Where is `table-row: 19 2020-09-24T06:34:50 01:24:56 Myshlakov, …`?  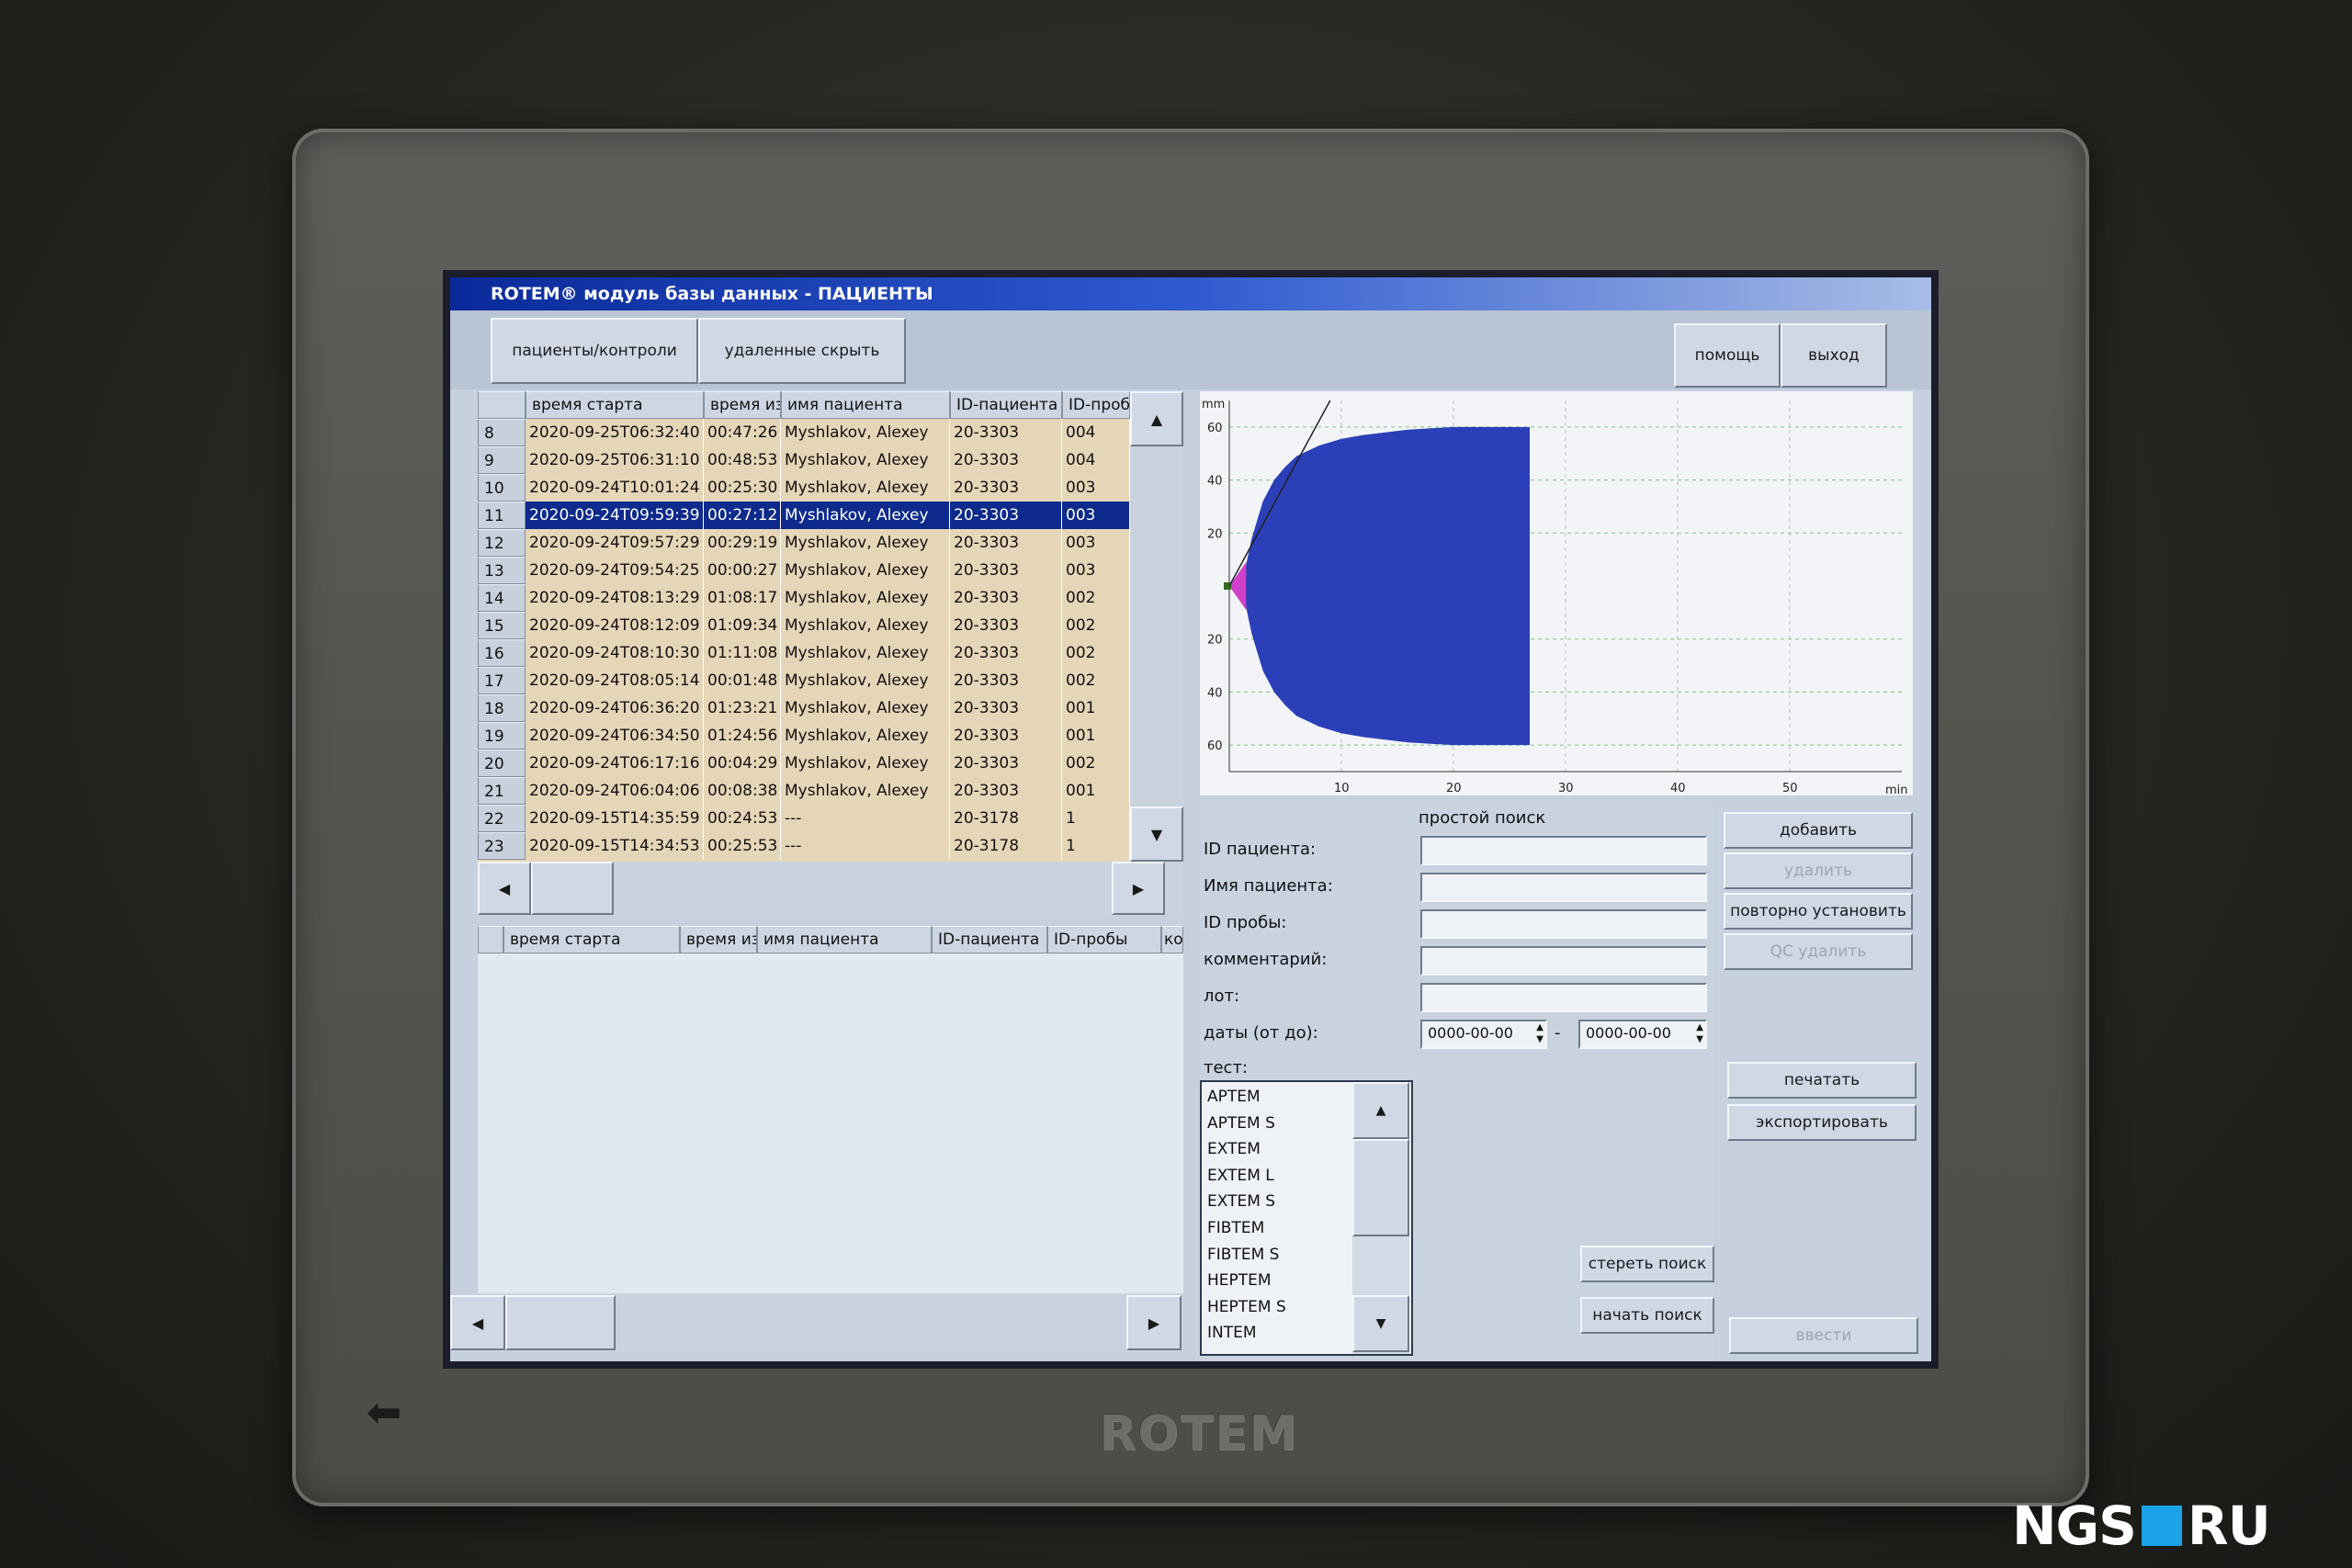
table-row: 19 2020-09-24T06:34:50 01:24:56 Myshlakov, … is located at coordinates (804, 736).